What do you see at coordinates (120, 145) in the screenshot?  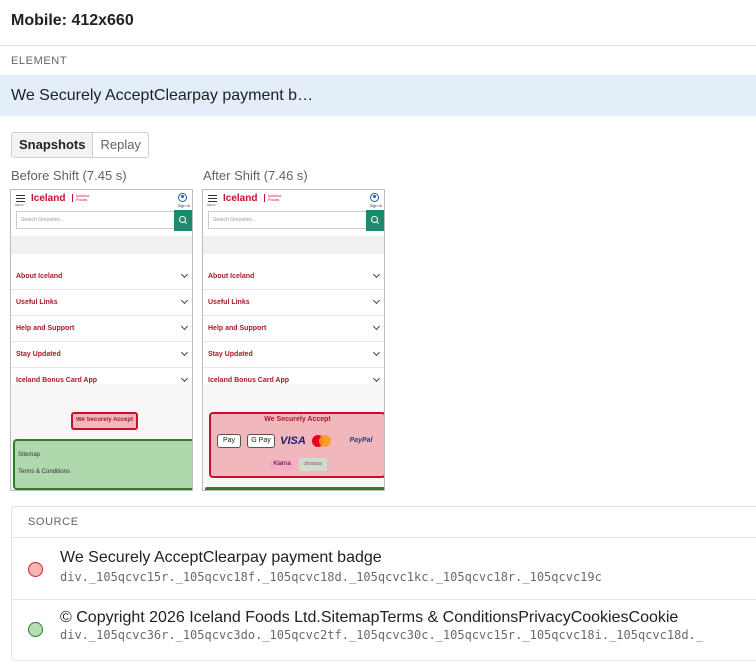 I see `tab-replay: Replay` at bounding box center [120, 145].